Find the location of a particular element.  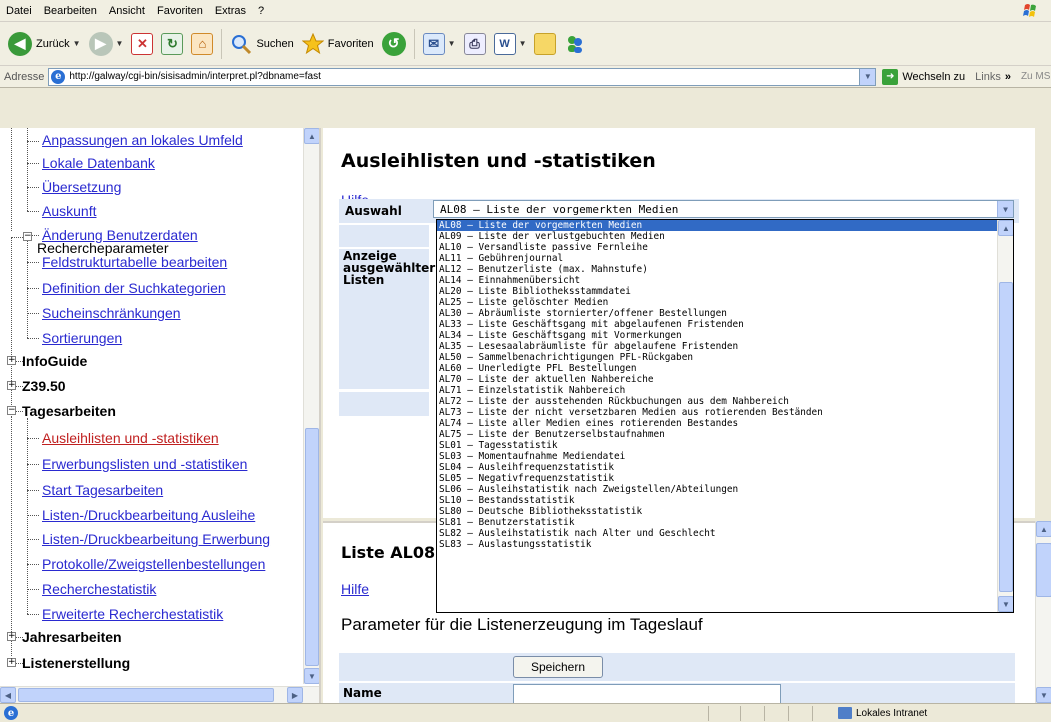

content-vertical-scrollbar: ▲ ▼ is located at coordinates (1043, 612).